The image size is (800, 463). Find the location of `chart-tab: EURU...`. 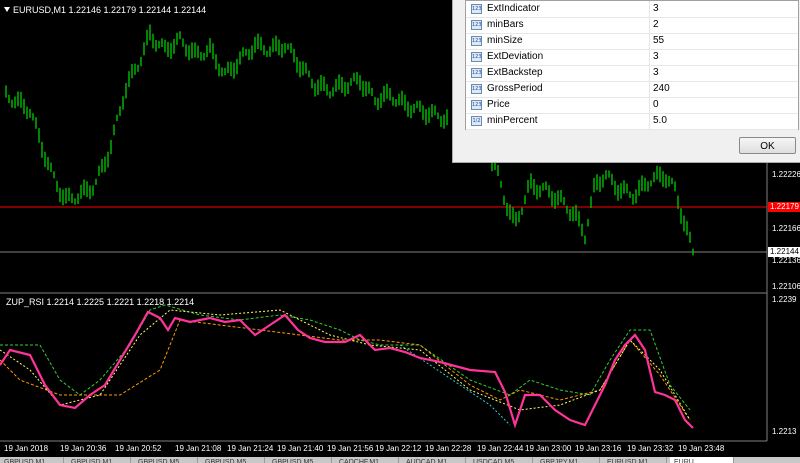

chart-tab: EURU... is located at coordinates (702, 460).